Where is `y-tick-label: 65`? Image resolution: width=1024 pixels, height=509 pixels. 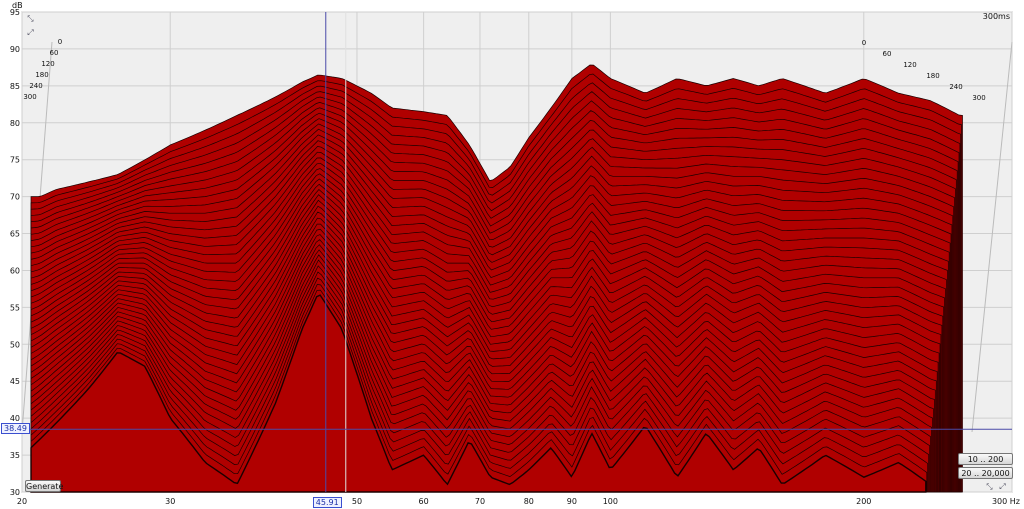 y-tick-label: 65 is located at coordinates (15, 234).